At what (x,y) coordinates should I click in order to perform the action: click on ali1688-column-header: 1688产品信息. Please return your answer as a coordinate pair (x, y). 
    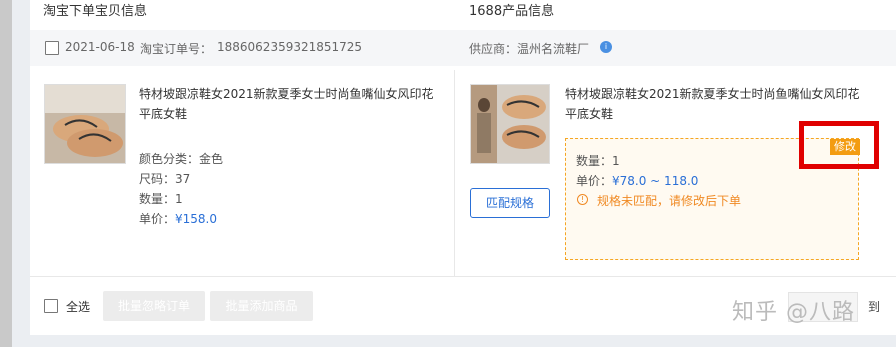
    Looking at the image, I should click on (512, 11).